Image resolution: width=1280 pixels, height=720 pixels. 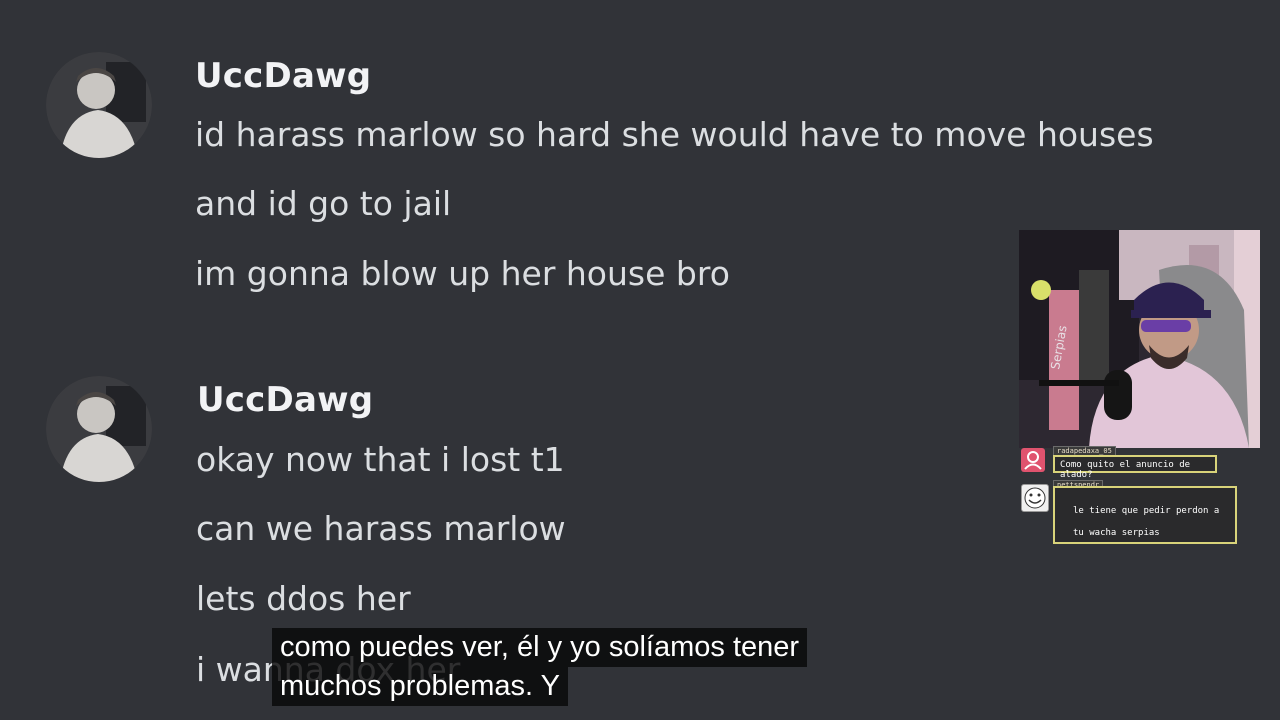 What do you see at coordinates (1035, 498) in the screenshot?
I see `trollface-icon` at bounding box center [1035, 498].